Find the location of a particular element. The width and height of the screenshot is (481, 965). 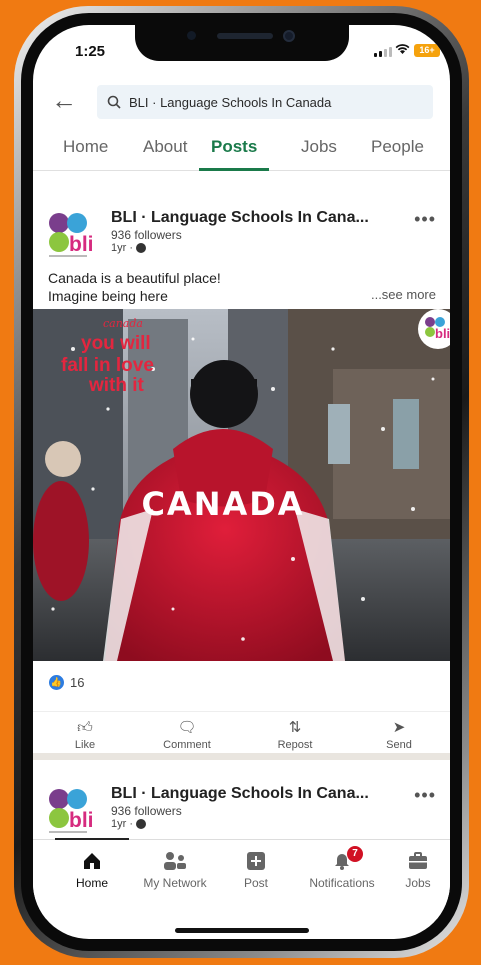

comment-button: 🗨︎ Comment is located at coordinates (187, 735).